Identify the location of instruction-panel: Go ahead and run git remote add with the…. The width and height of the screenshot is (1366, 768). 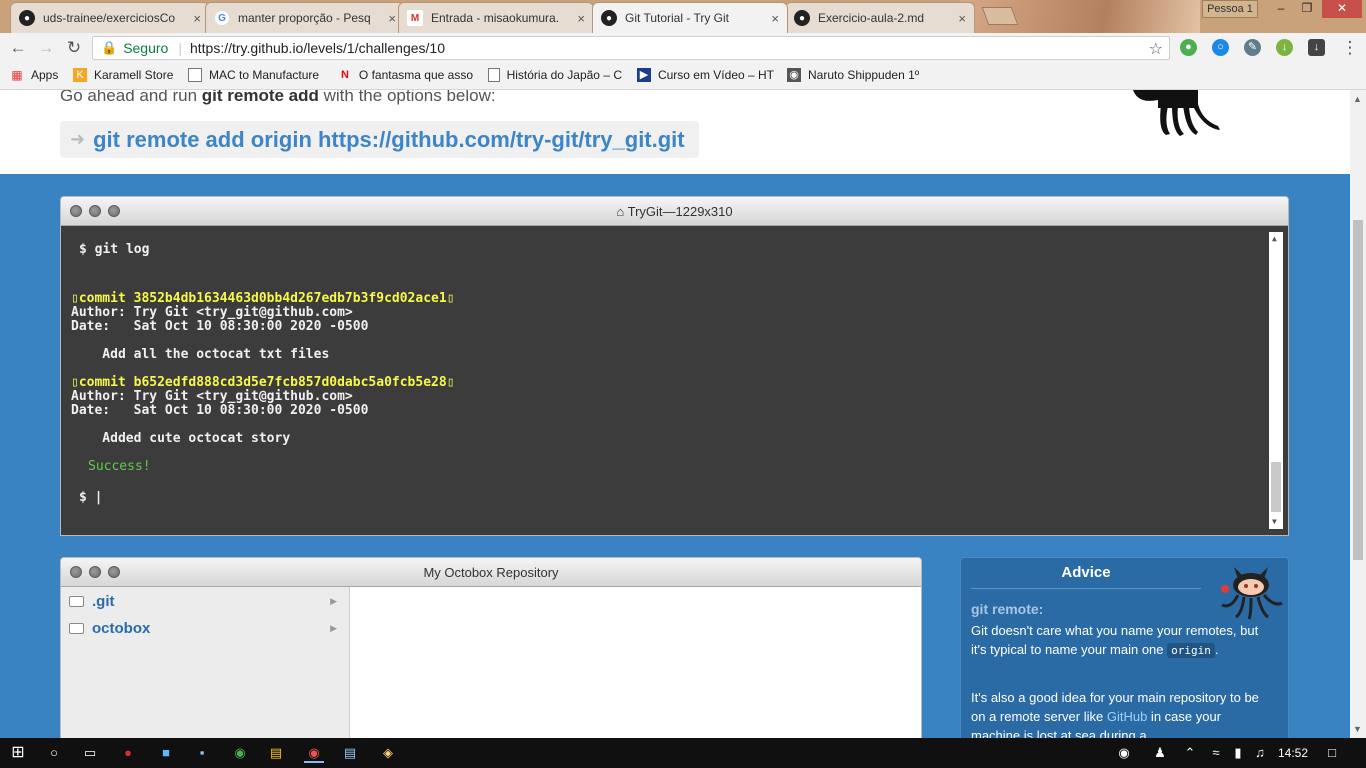
(675, 132).